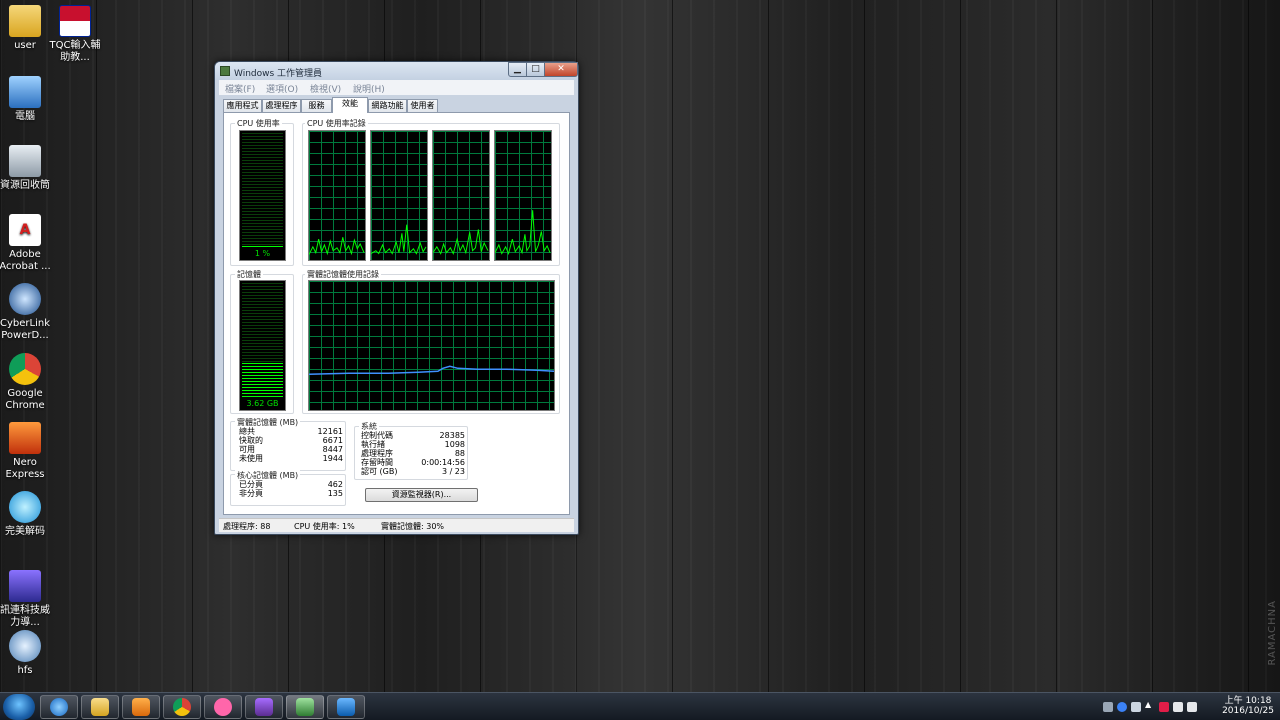 The width and height of the screenshot is (1280, 720). I want to click on menu-help: 說明(H), so click(369, 88).